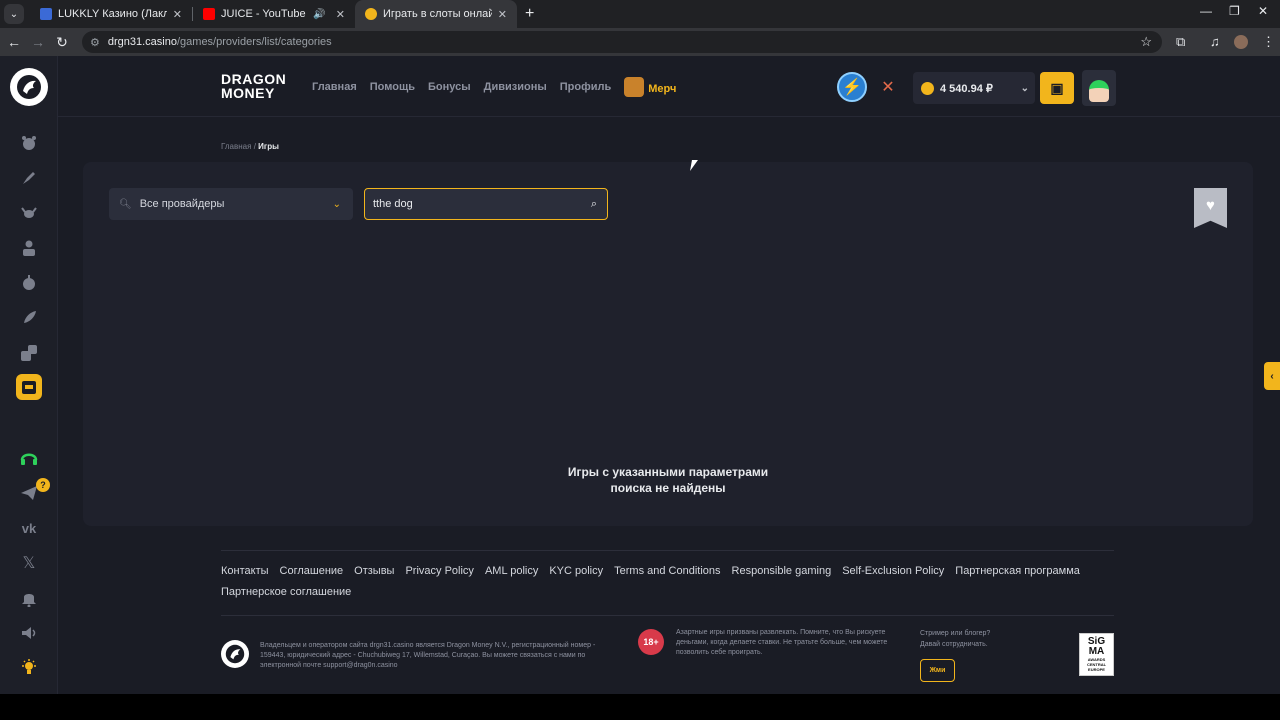 Image resolution: width=1280 pixels, height=720 pixels. I want to click on tab-title: JUICE - YouTube, so click(263, 14).